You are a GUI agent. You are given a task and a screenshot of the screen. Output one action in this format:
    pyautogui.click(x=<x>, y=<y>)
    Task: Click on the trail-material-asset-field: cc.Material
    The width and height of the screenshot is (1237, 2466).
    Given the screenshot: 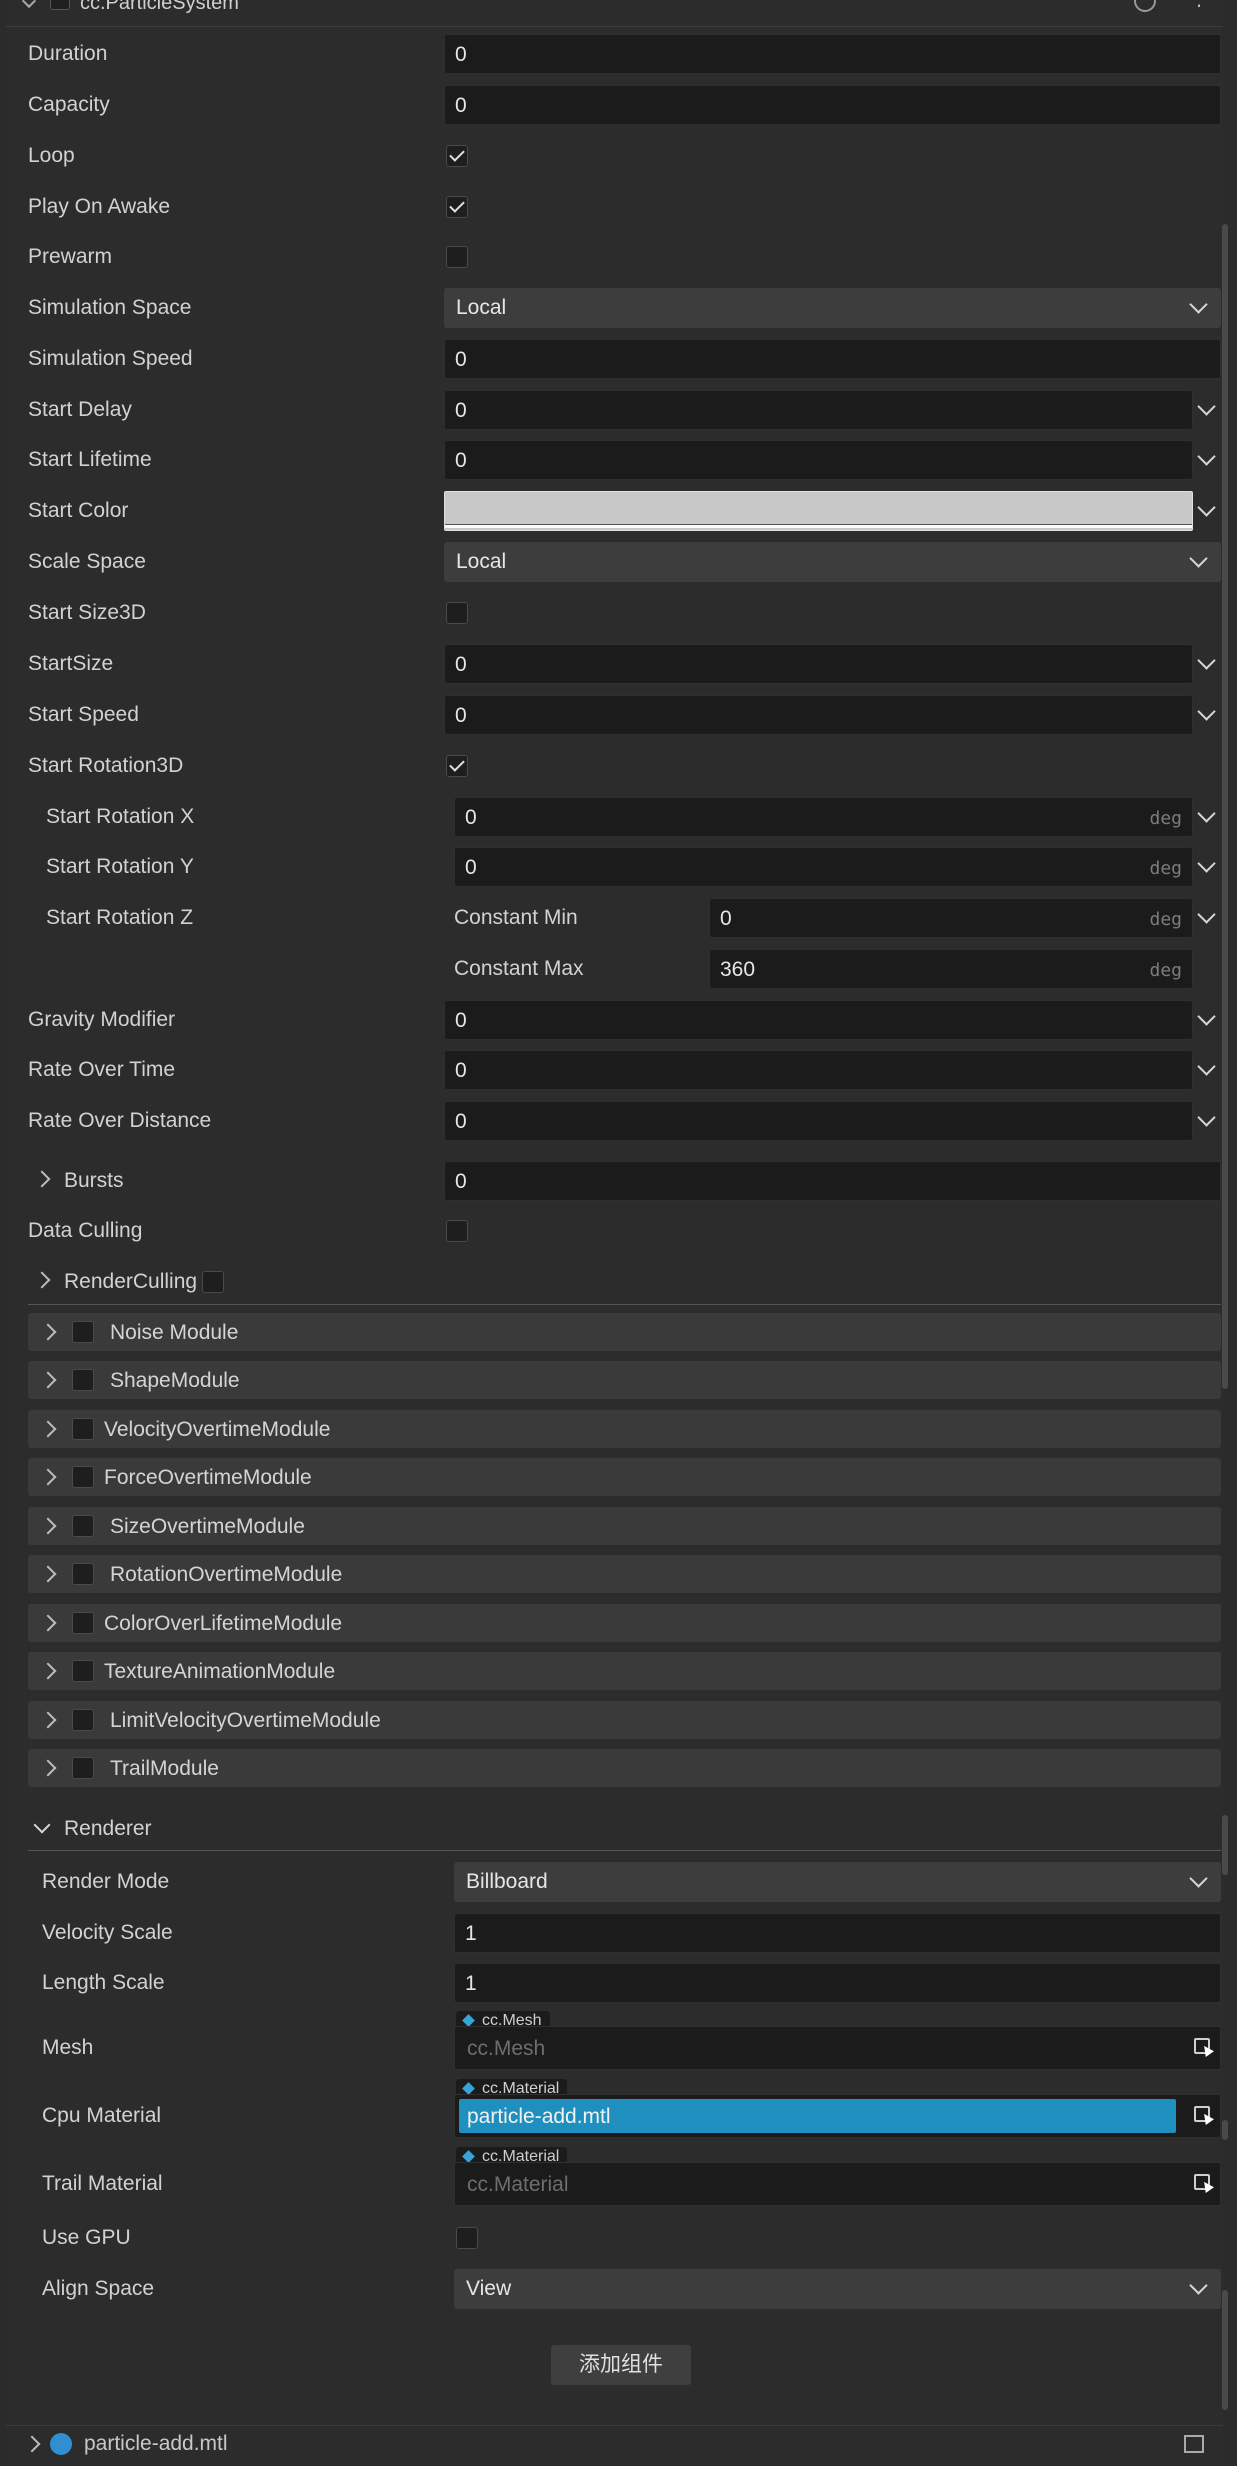 What is the action you would take?
    pyautogui.click(x=837, y=2184)
    